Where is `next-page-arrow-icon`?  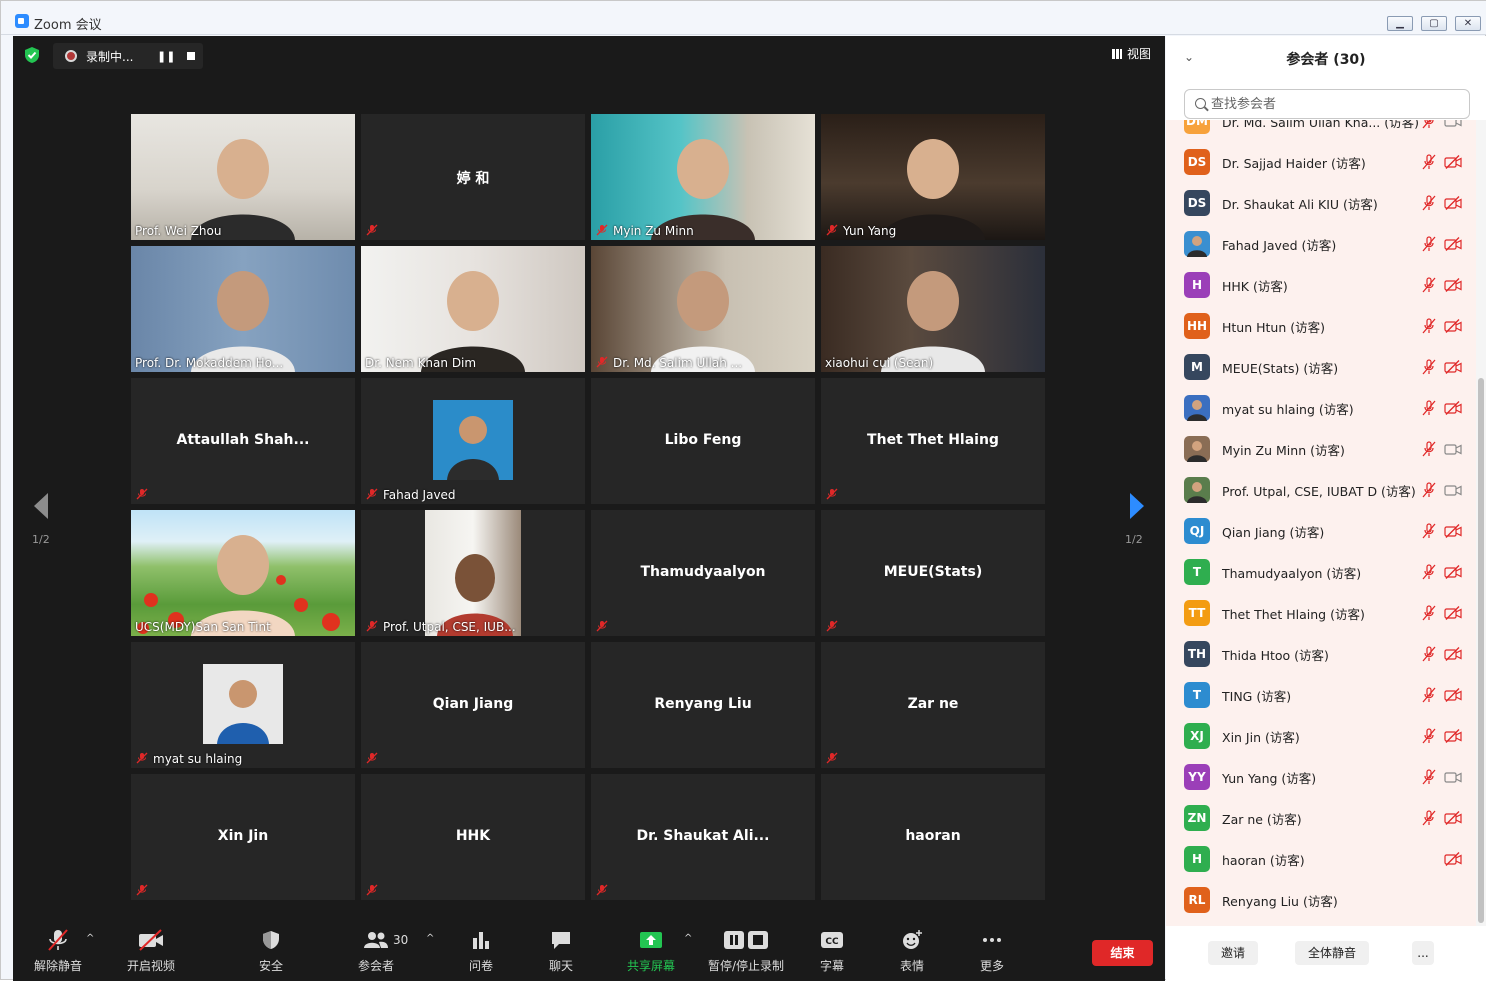 next-page-arrow-icon is located at coordinates (1137, 506).